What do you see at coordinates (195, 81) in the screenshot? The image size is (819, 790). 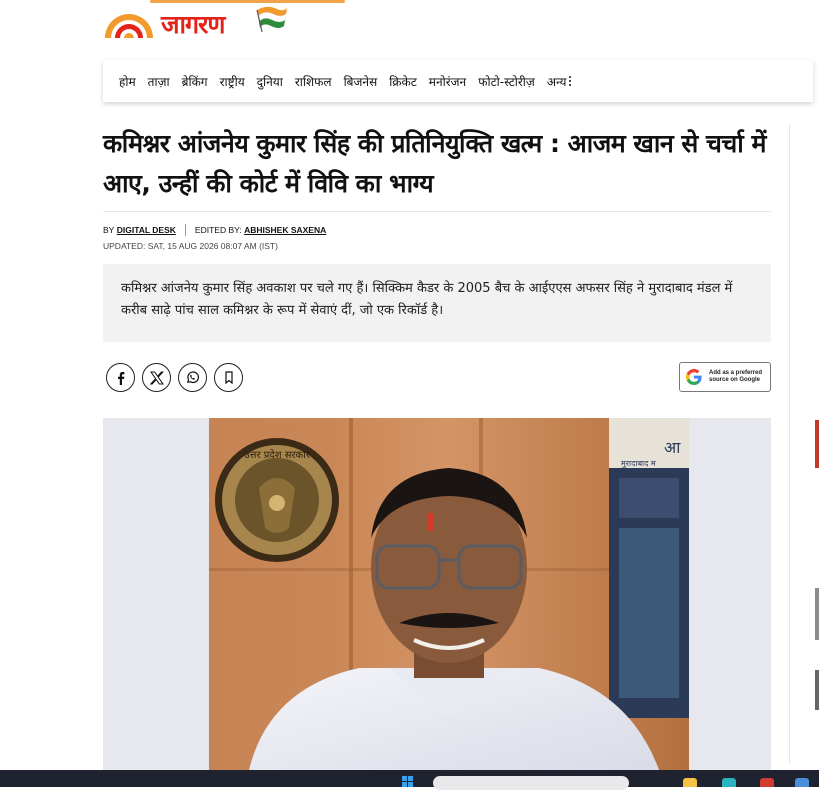 I see `nav-item-breaking: ब्रेकिंग` at bounding box center [195, 81].